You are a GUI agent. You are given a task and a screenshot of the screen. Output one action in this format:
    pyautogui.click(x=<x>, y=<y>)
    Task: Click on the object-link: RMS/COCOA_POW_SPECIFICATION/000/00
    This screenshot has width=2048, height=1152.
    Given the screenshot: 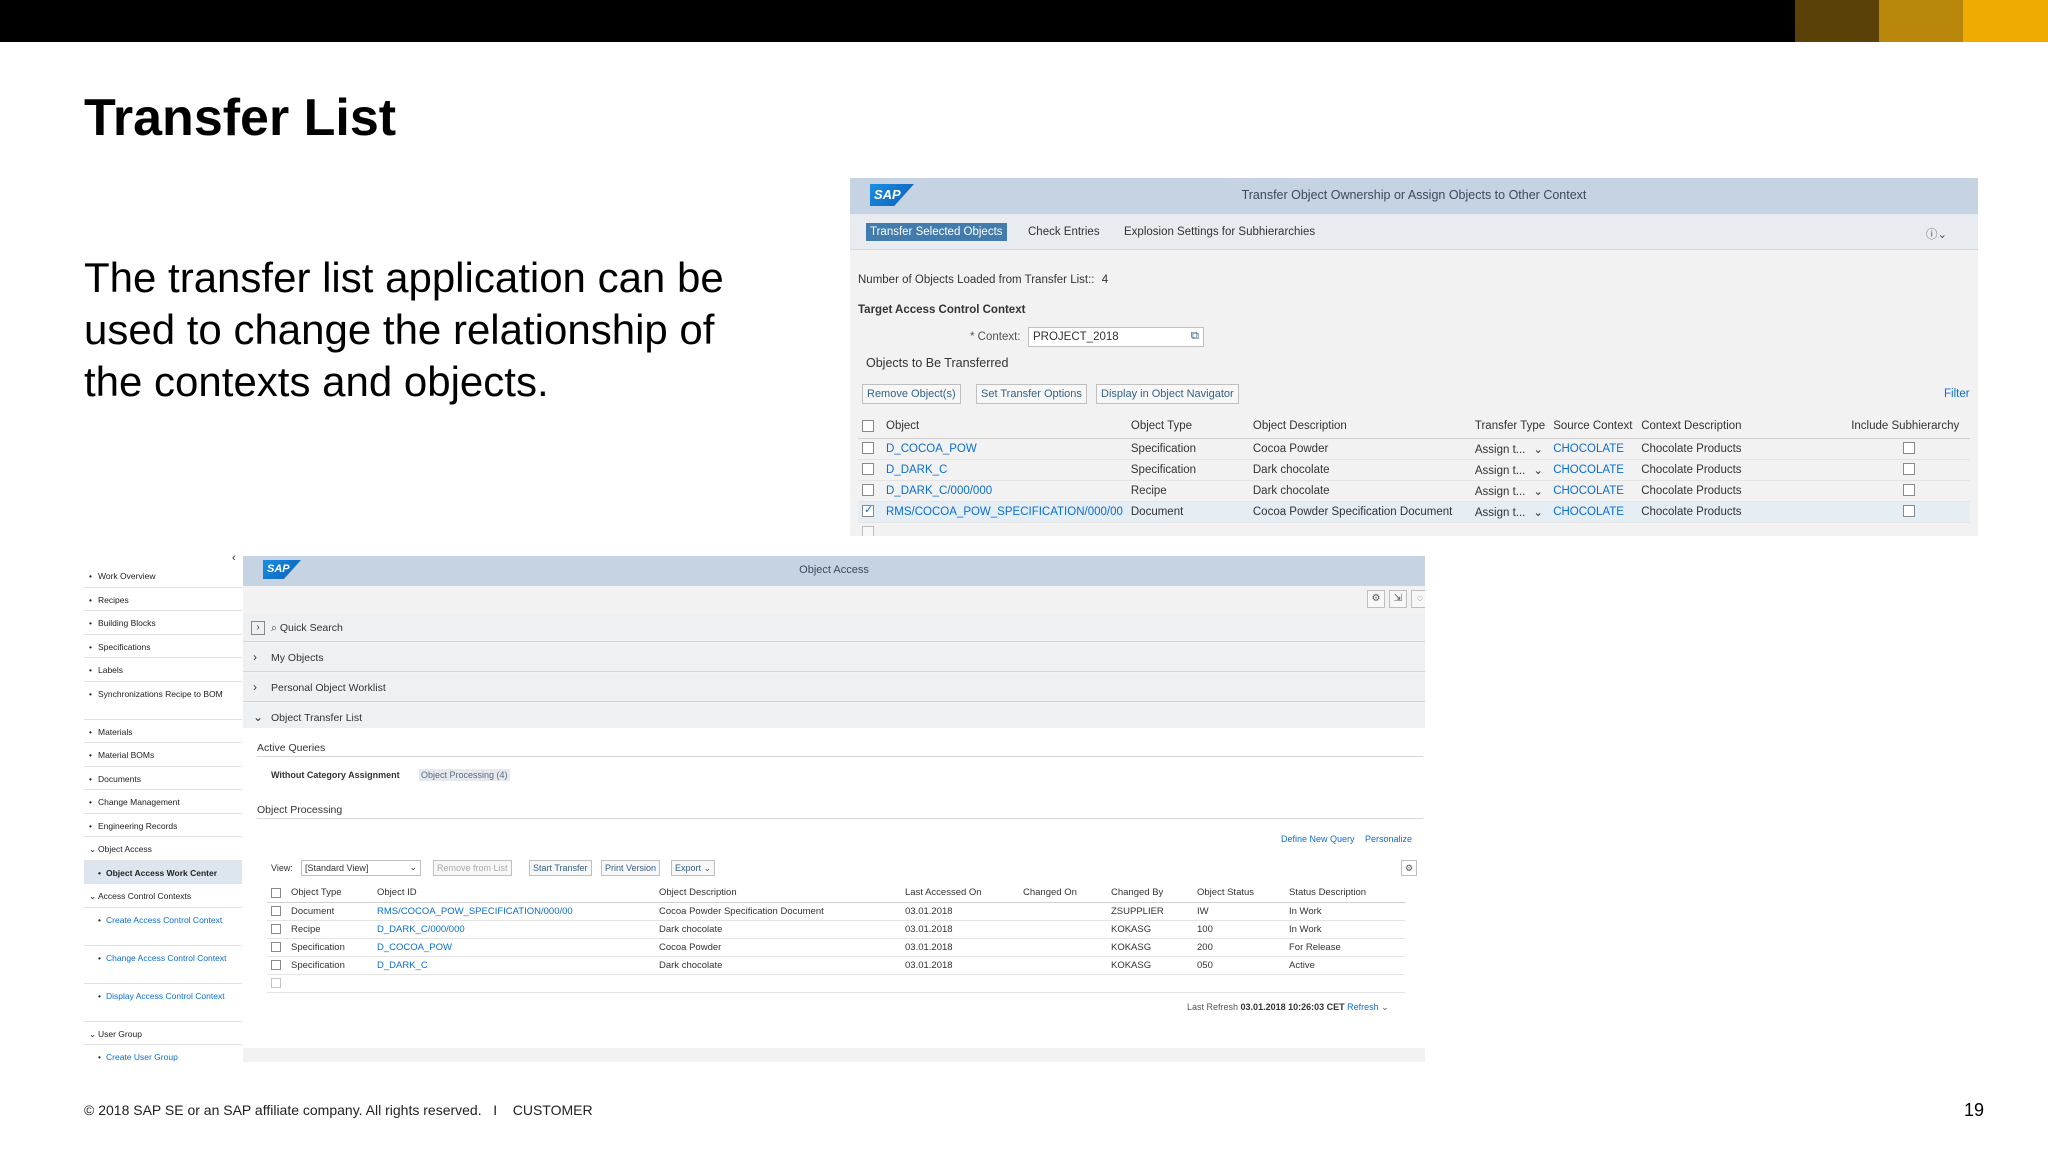 What is the action you would take?
    pyautogui.click(x=1004, y=512)
    